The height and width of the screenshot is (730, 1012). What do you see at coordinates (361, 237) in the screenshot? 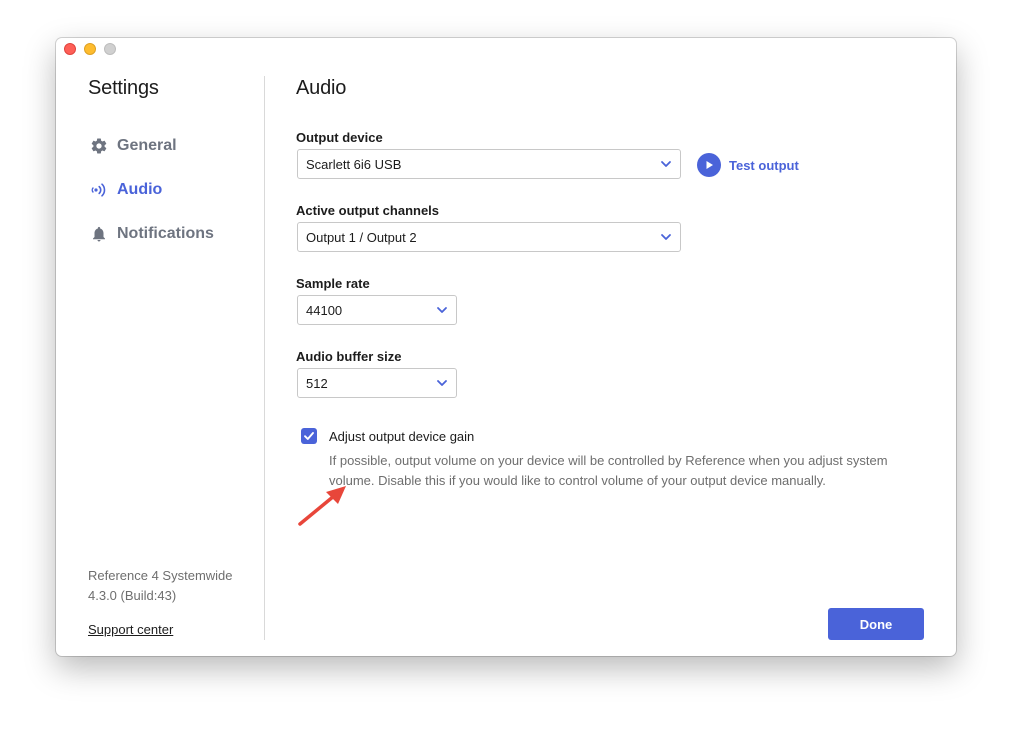
I see `channels-value: Output 1 / Output 2` at bounding box center [361, 237].